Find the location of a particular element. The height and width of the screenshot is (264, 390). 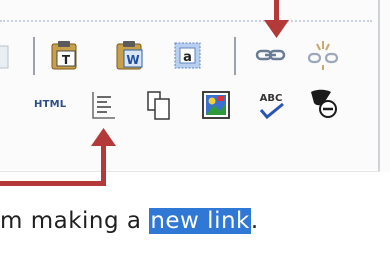

image-icon is located at coordinates (216, 105).